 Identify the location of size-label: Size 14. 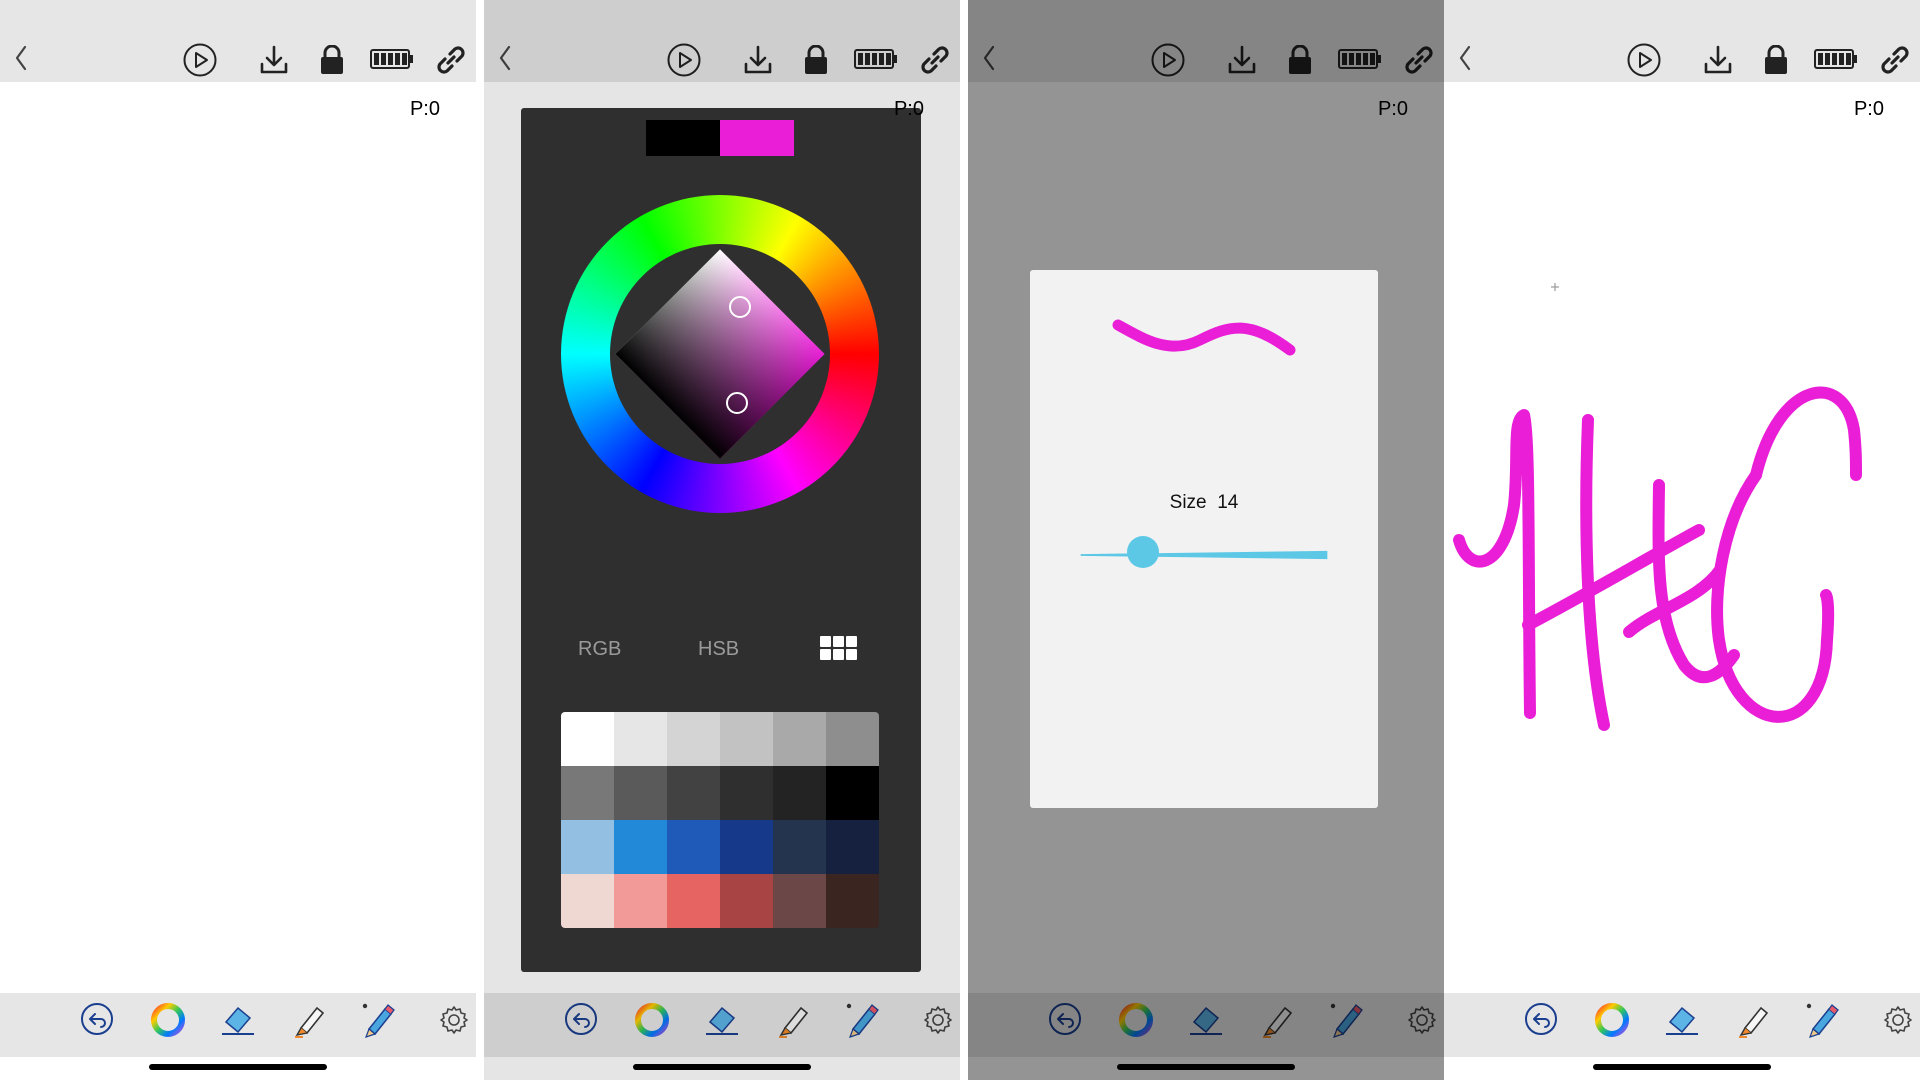
(1204, 502).